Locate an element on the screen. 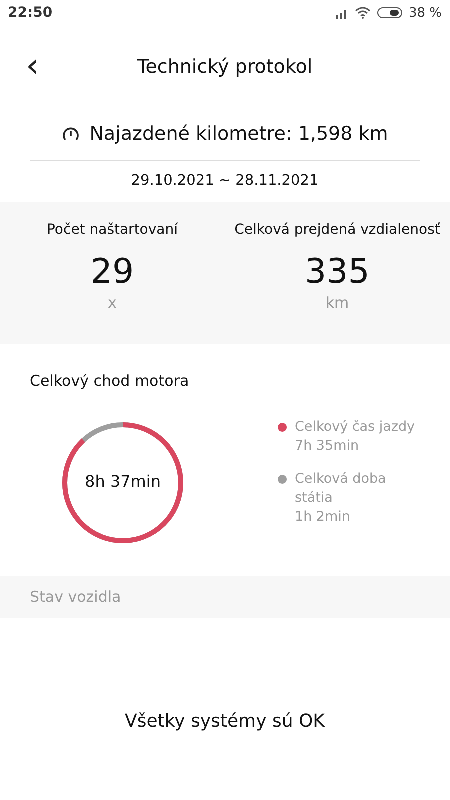  stat-label: Počet naštartovaní is located at coordinates (112, 230).